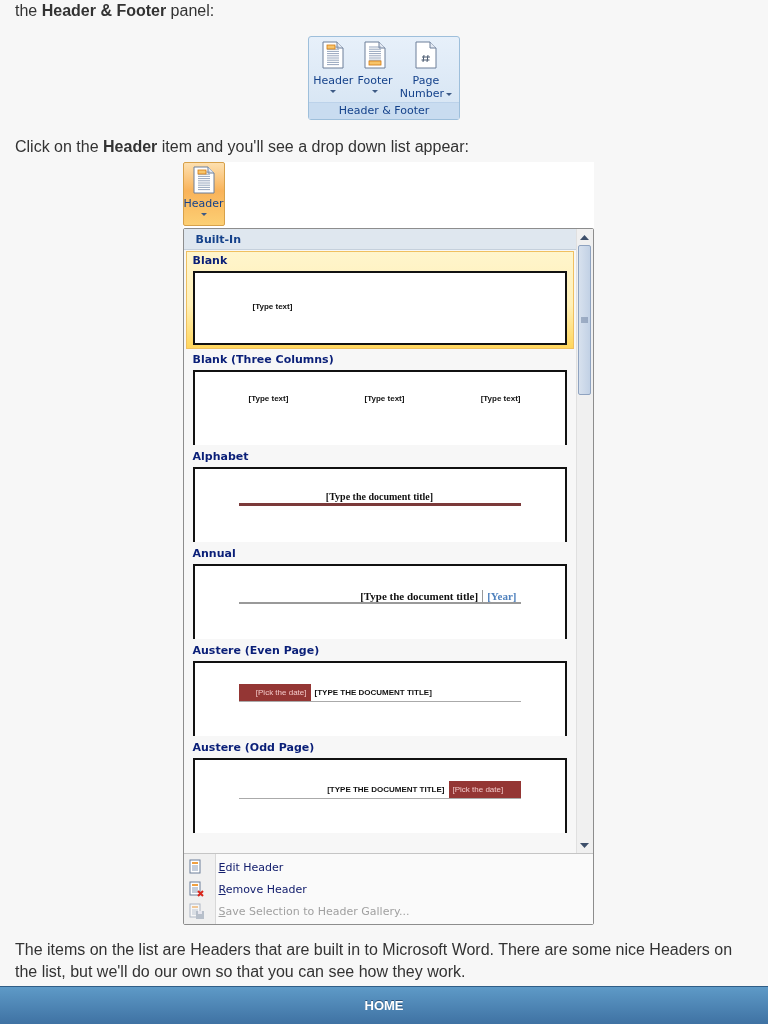 The image size is (768, 1024). What do you see at coordinates (584, 541) in the screenshot?
I see `scrollbar` at bounding box center [584, 541].